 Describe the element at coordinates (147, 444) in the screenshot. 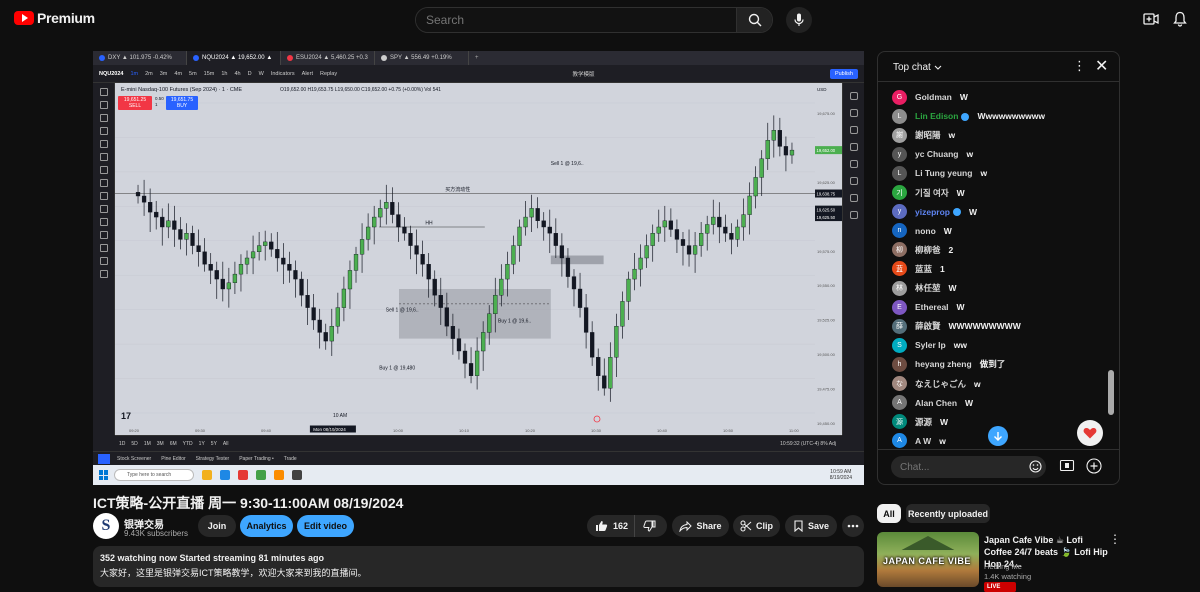

I see `range-1m: 1M` at that location.